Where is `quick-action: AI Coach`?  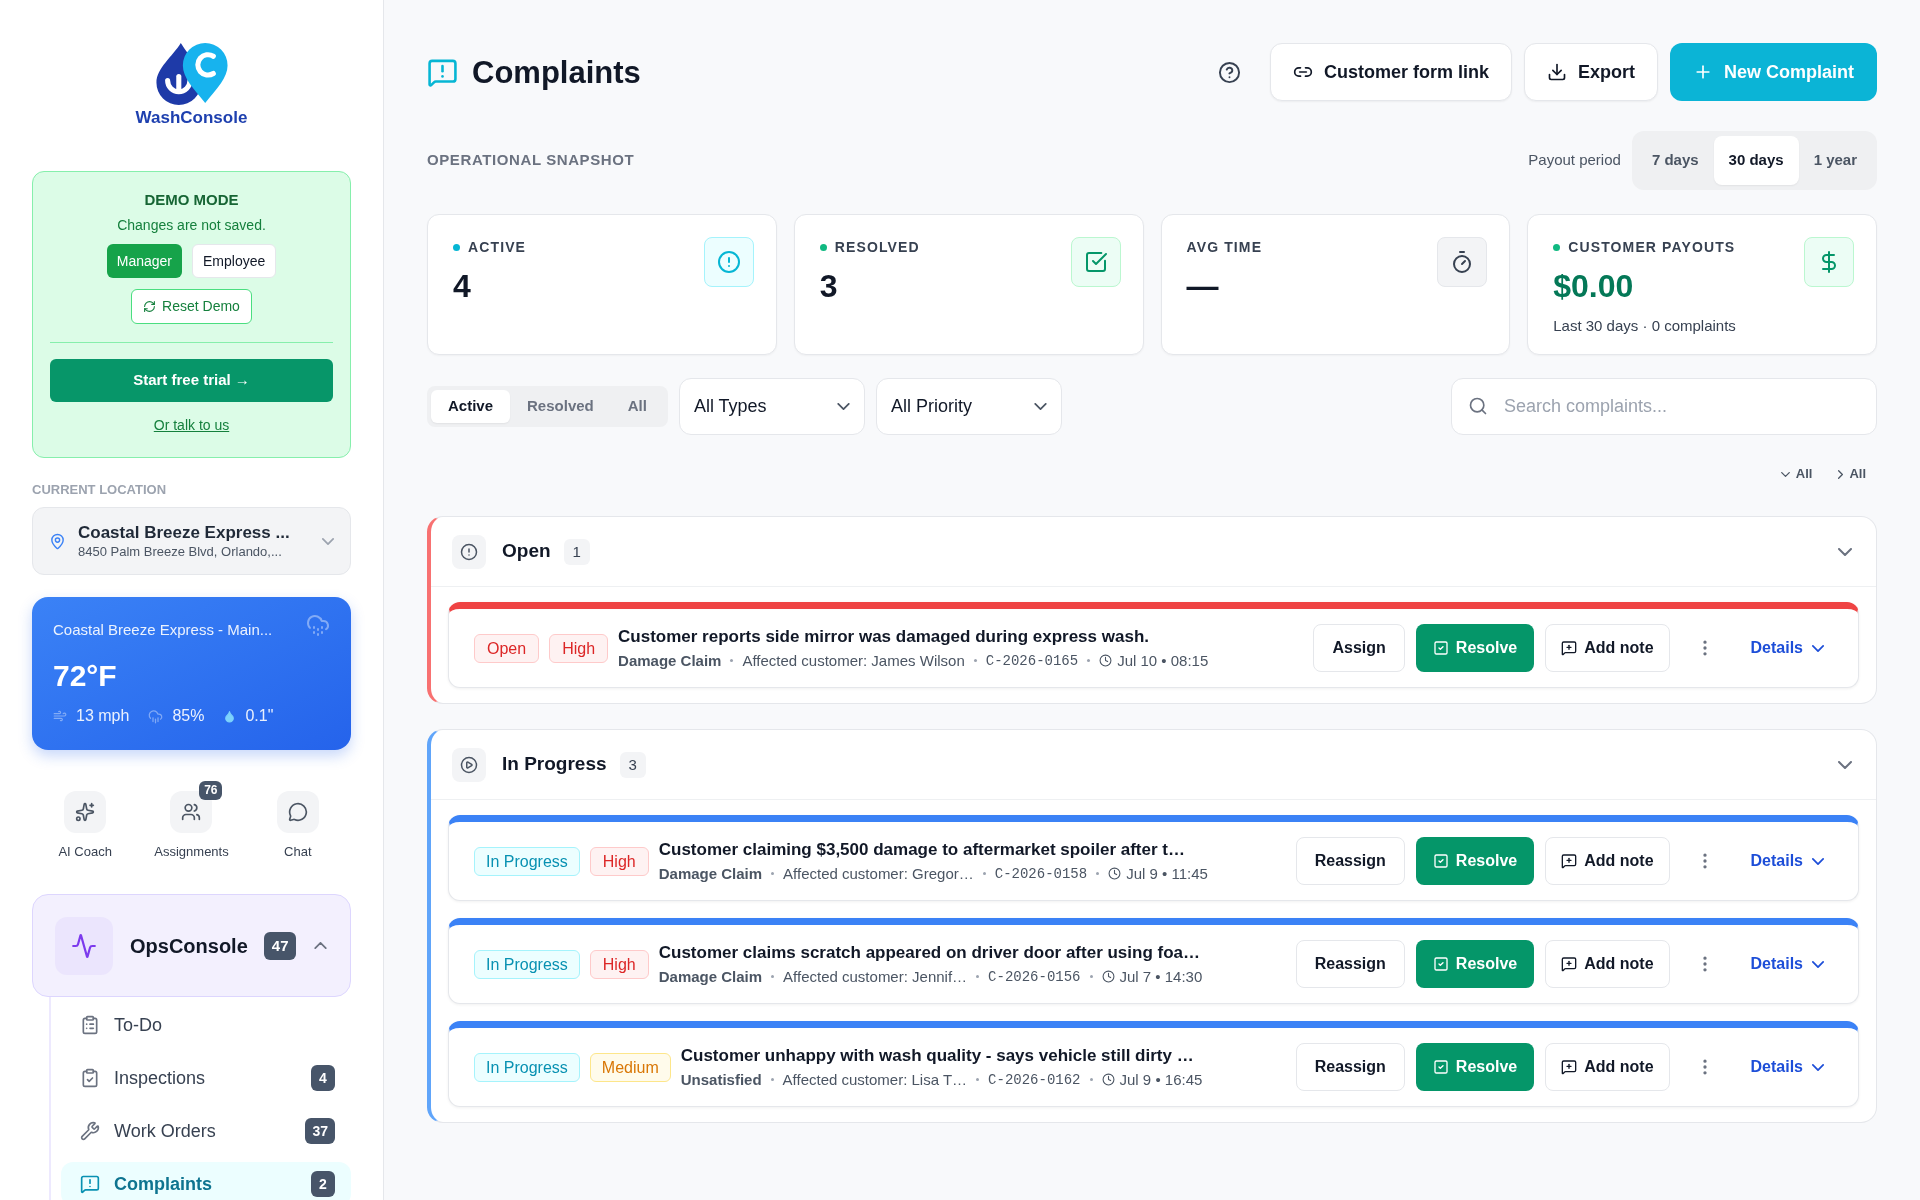 quick-action: AI Coach is located at coordinates (85, 825).